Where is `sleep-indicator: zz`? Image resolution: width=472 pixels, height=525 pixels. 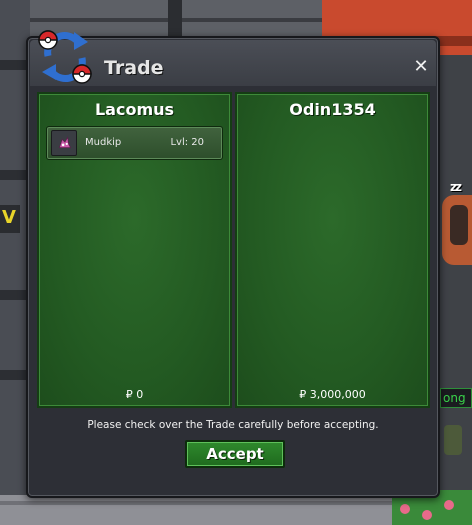
sleep-indicator: zz is located at coordinates (456, 187).